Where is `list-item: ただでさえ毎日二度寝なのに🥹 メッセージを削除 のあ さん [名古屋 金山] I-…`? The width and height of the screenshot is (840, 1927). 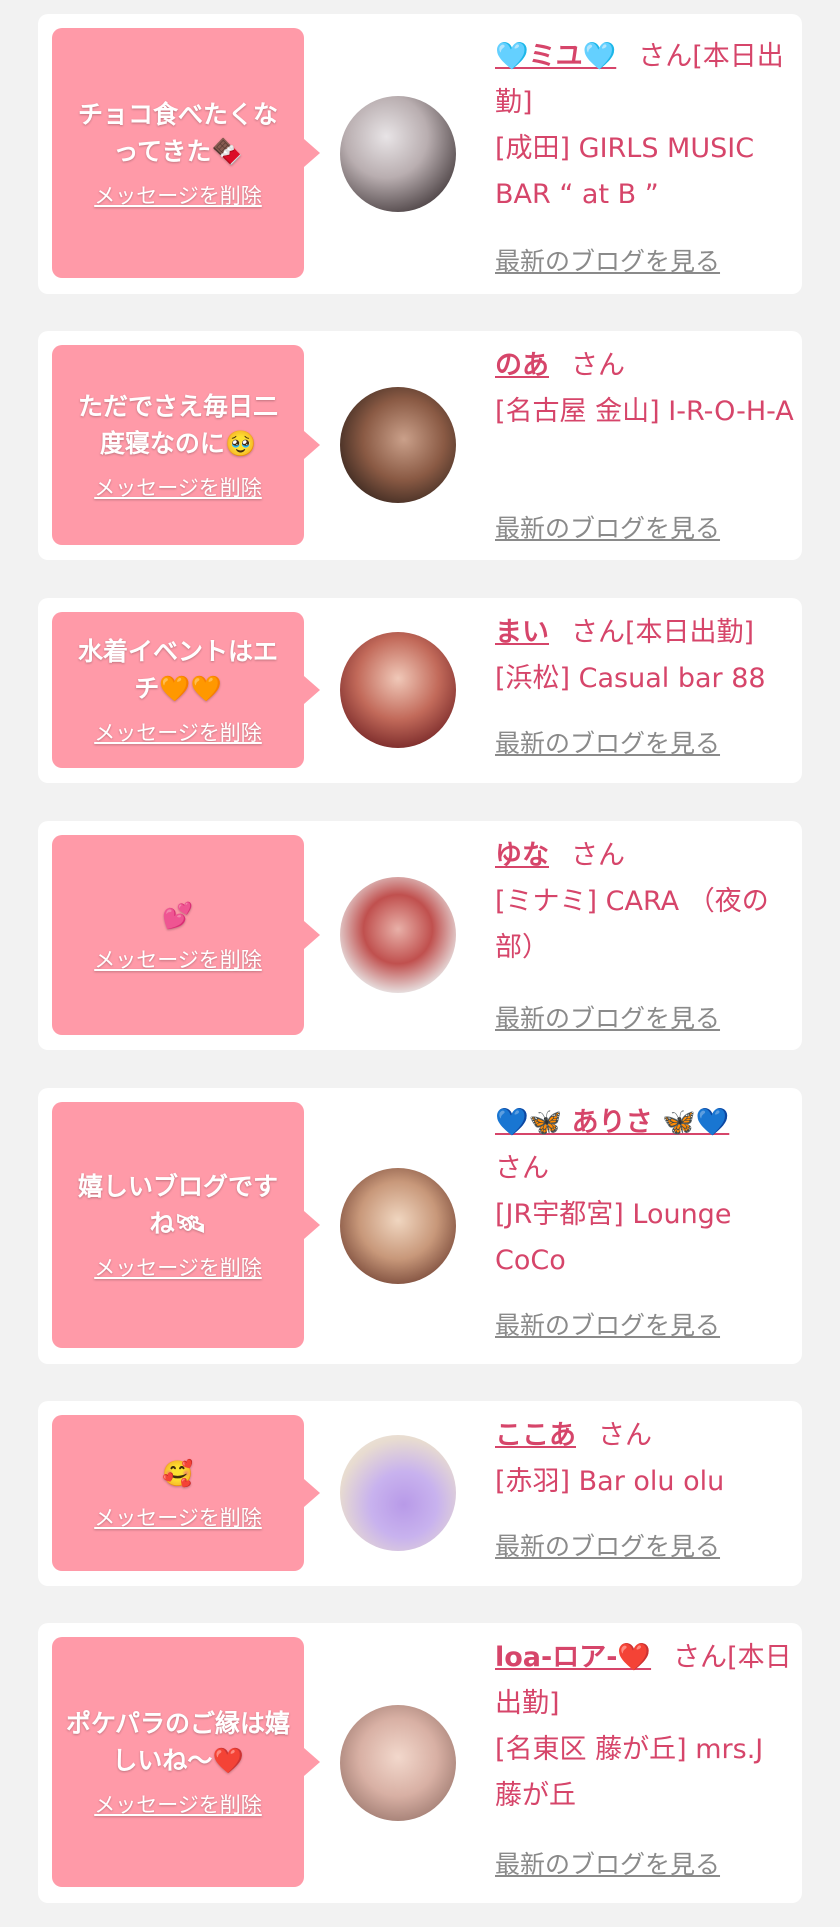 list-item: ただでさえ毎日二度寝なのに🥹 メッセージを削除 のあ さん [名古屋 金山] I-… is located at coordinates (420, 445).